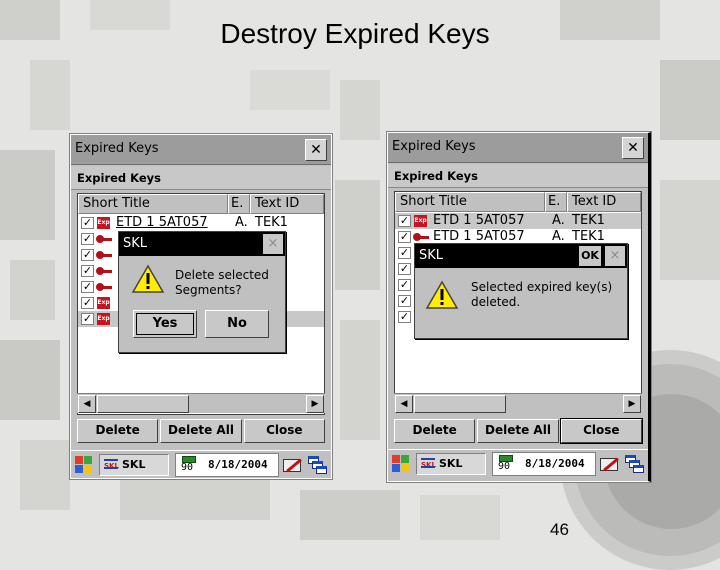 This screenshot has height=570, width=720. Describe the element at coordinates (542, 294) in the screenshot. I see `dialog-message: Selected expired key(s) deleted.` at that location.